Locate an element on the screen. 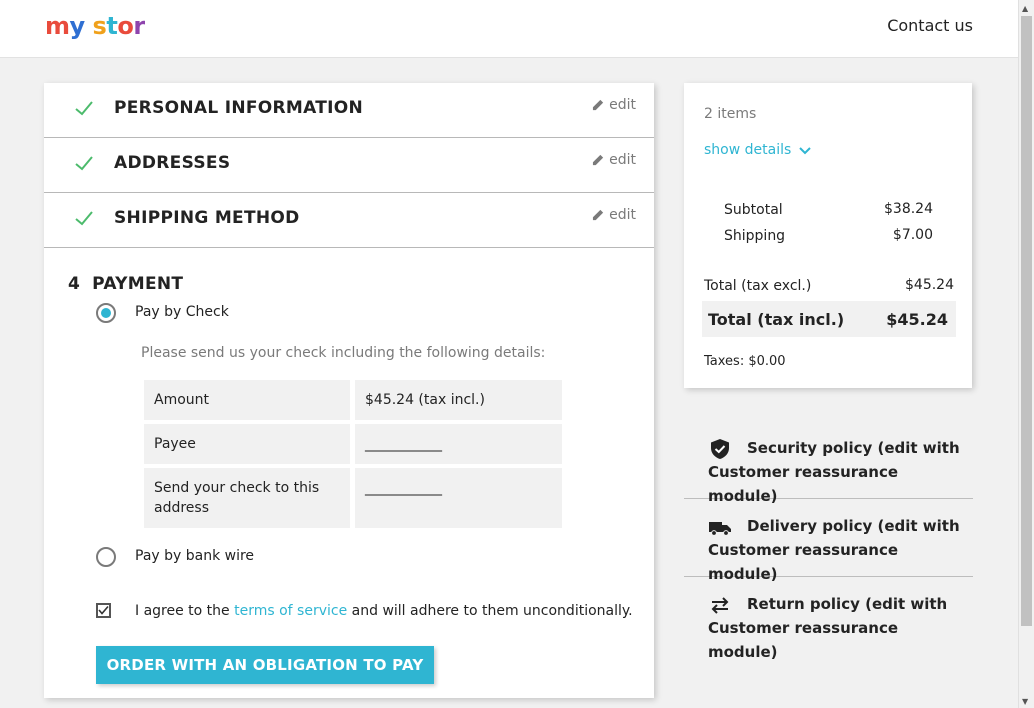 This screenshot has height=708, width=1034. order-button: ORDER WITH AN OBLIGATION TO PAY is located at coordinates (265, 665).